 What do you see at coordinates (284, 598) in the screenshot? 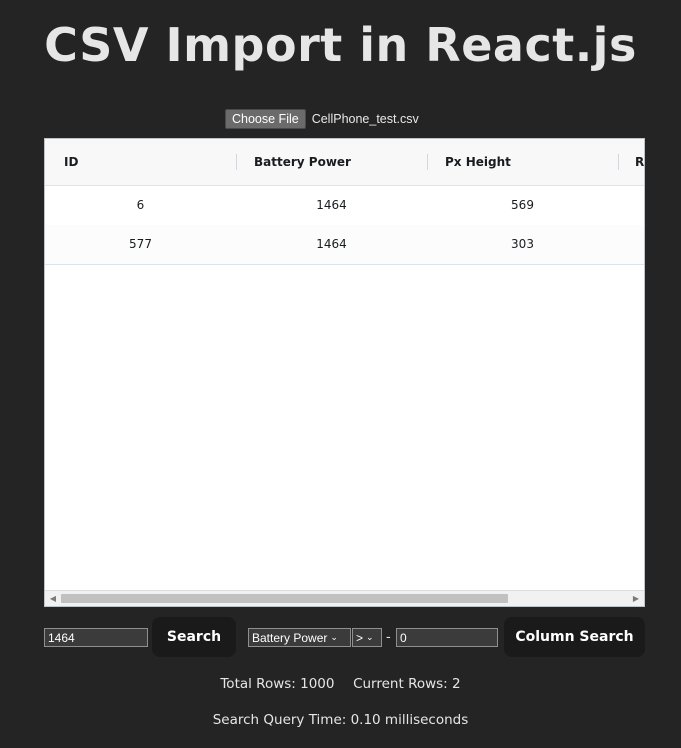
I see `scrollbar-thumb` at bounding box center [284, 598].